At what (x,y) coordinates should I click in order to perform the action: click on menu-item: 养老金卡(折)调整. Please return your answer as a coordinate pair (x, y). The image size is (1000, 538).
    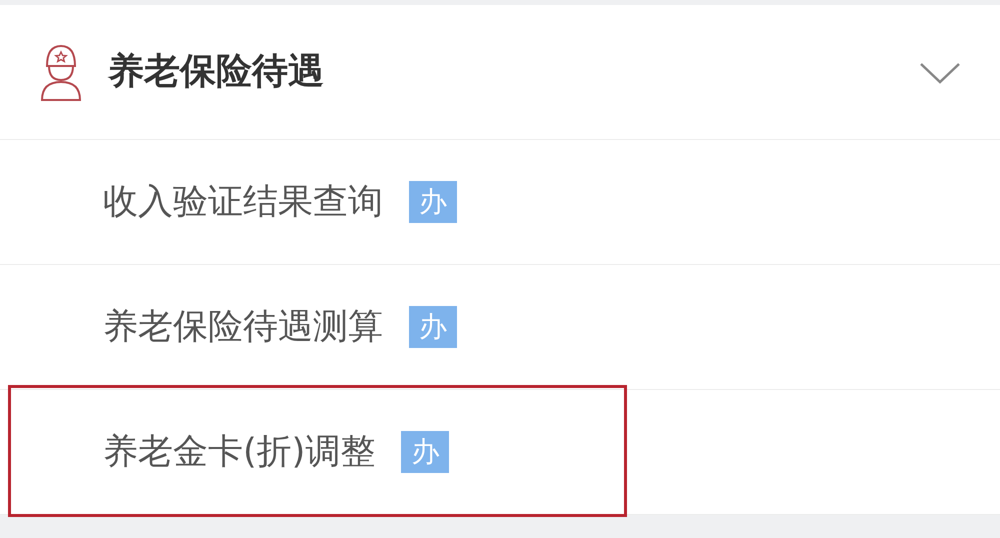
    Looking at the image, I should click on (239, 452).